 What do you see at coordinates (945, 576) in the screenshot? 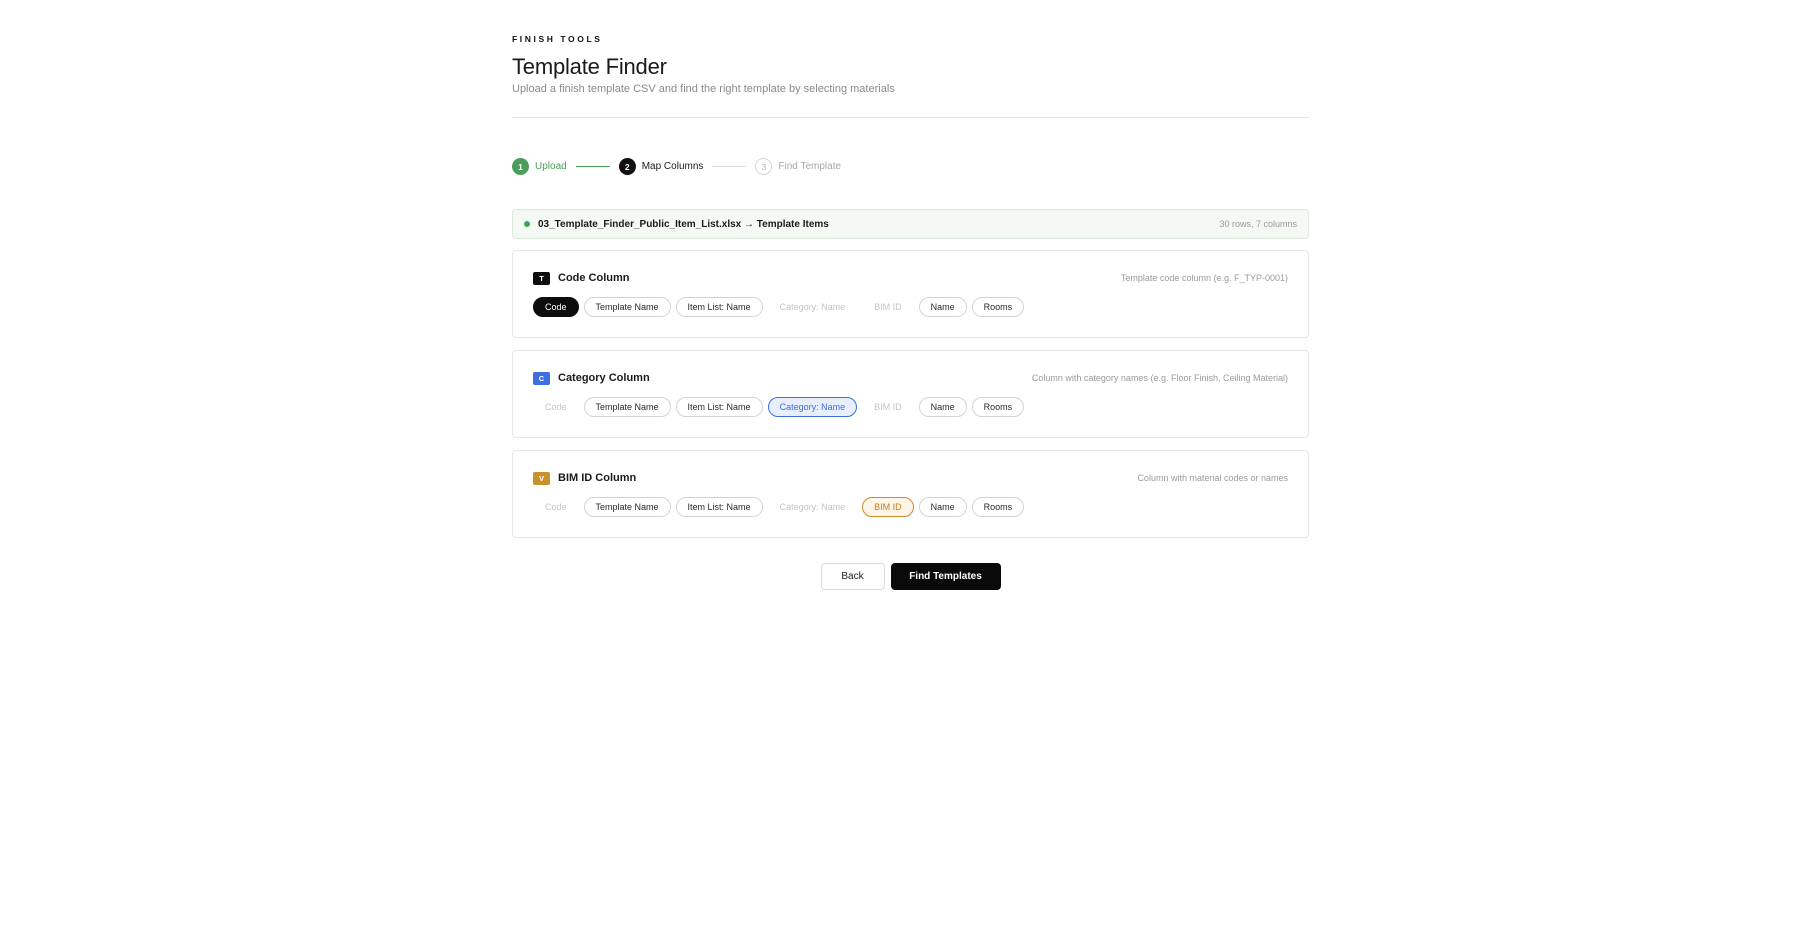
I see `find-templates-button: Find Templates` at bounding box center [945, 576].